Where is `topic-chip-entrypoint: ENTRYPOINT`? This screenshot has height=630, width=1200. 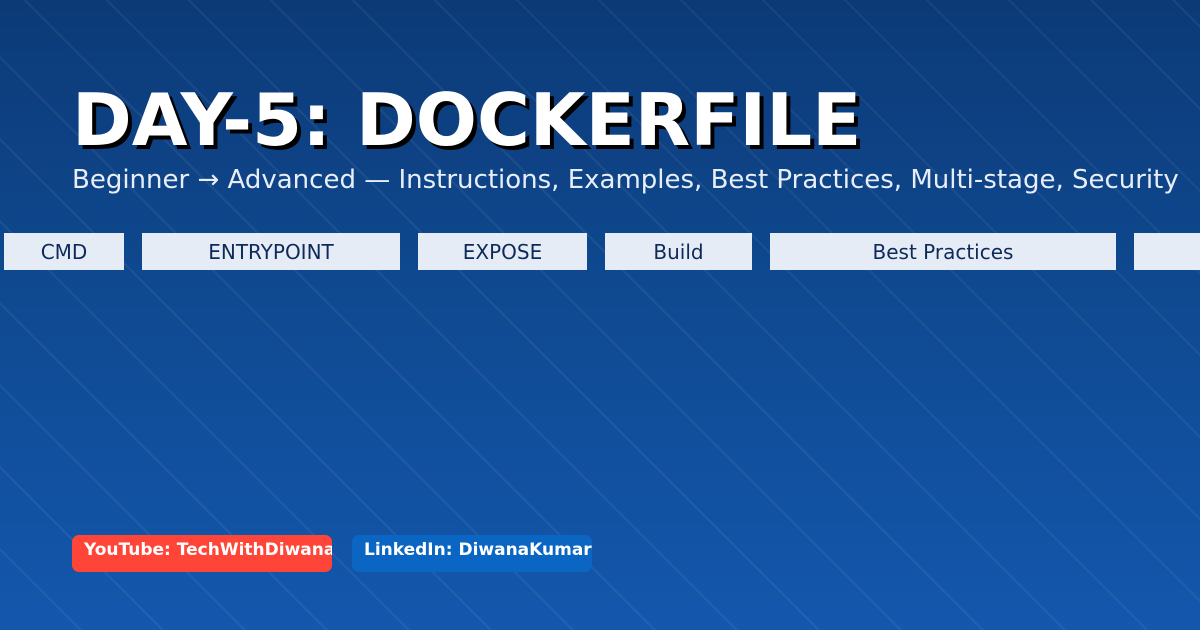
topic-chip-entrypoint: ENTRYPOINT is located at coordinates (271, 251).